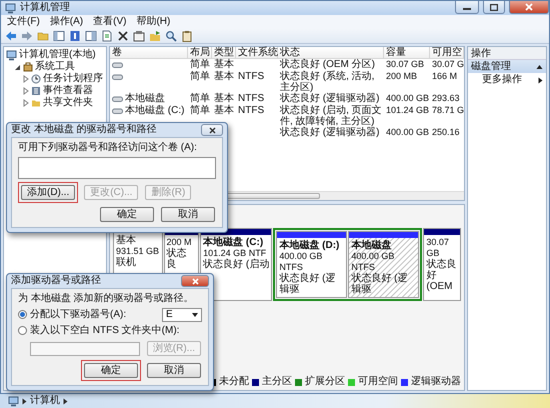 This screenshot has width=550, height=408. Describe the element at coordinates (68, 91) in the screenshot. I see `tree-item: 事件查看器` at that location.